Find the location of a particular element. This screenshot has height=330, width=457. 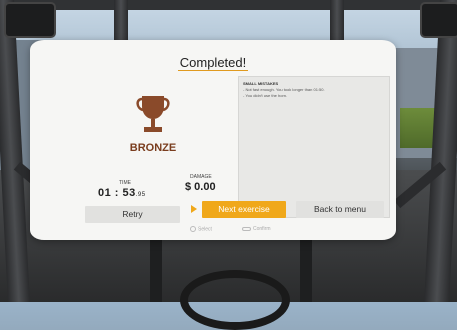

time-main: 01 : 53 is located at coordinates (117, 193).